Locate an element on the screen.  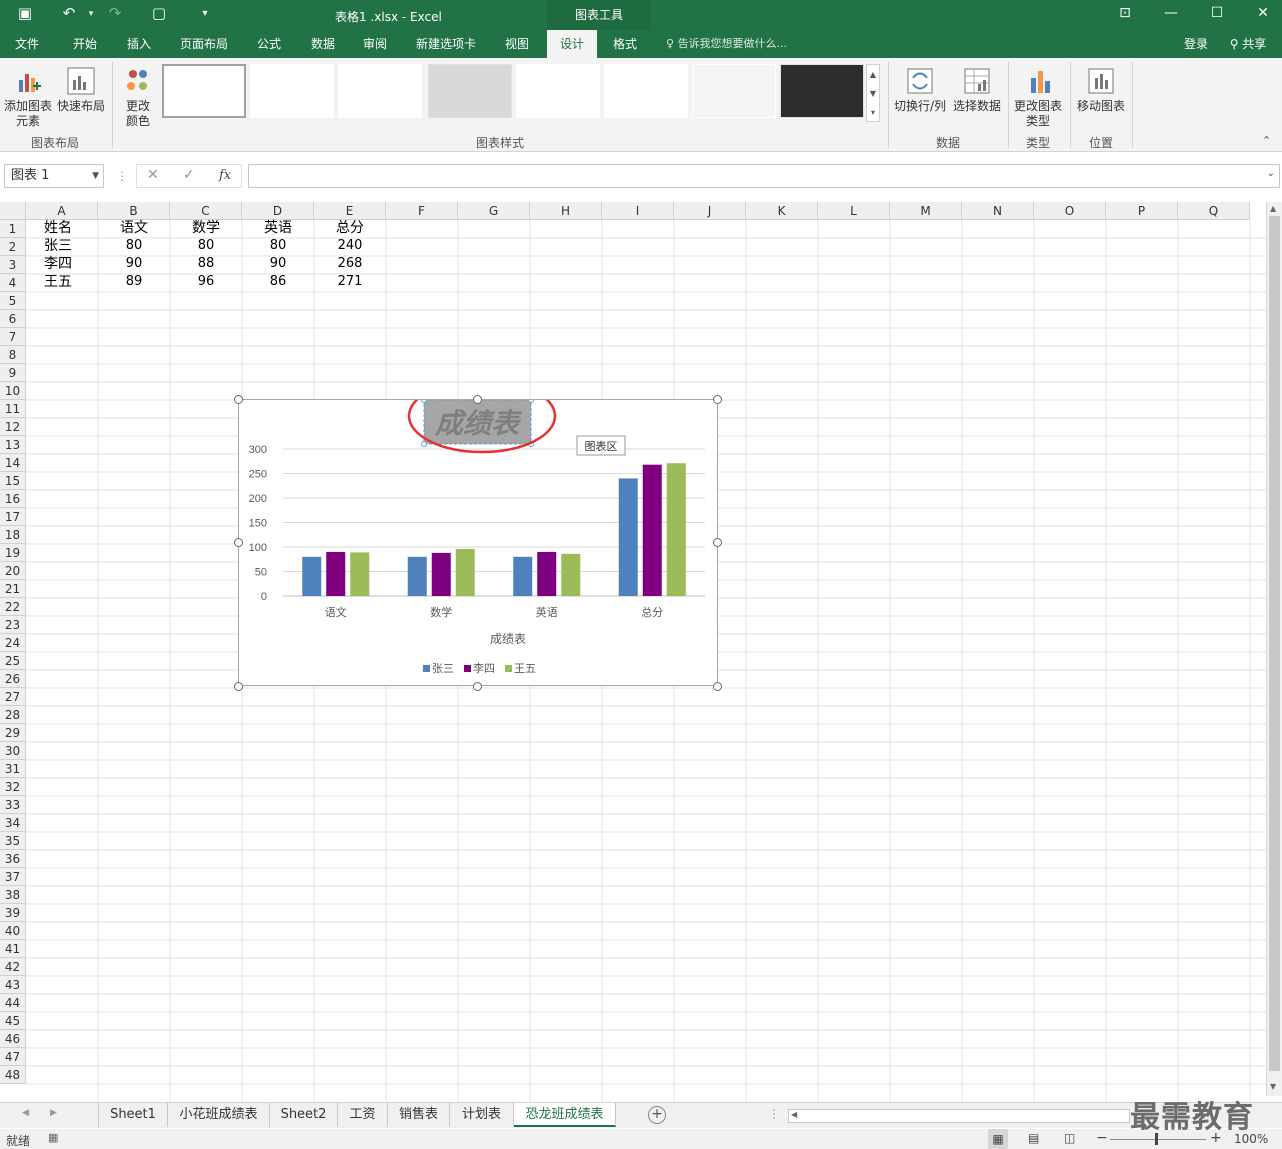
row-header-4: 4 is located at coordinates (13, 283).